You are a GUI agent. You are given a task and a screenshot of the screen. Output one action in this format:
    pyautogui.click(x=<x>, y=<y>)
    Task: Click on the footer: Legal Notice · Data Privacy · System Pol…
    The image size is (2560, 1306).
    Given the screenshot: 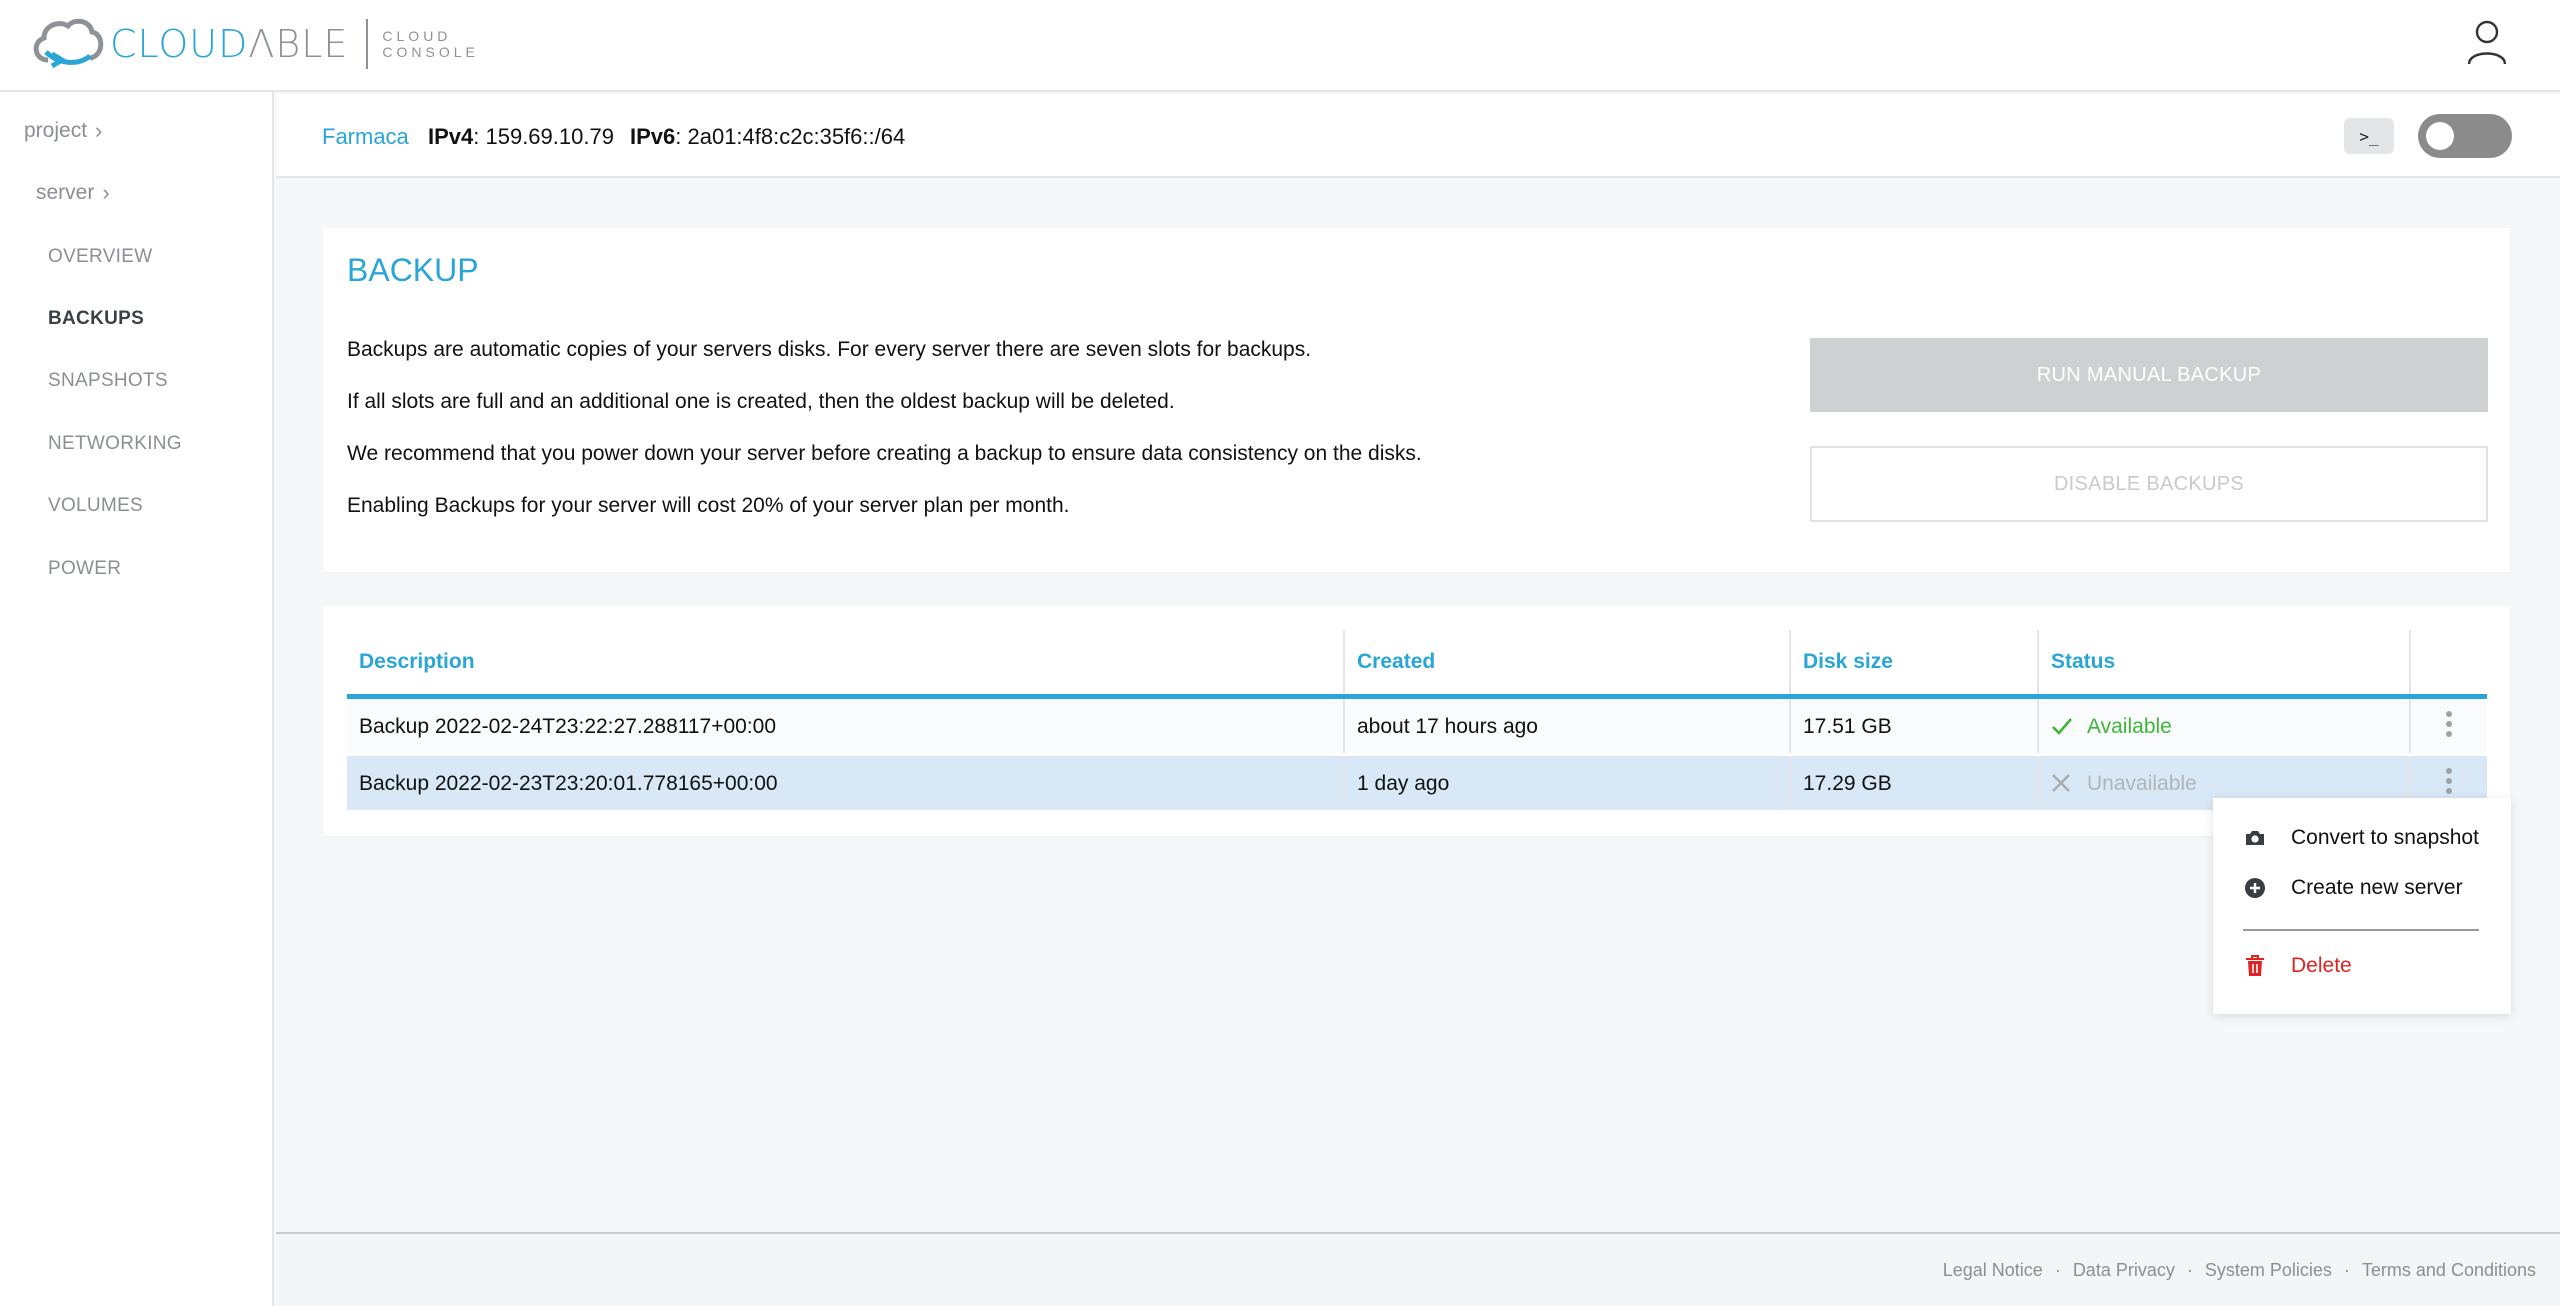 What is the action you would take?
    pyautogui.click(x=1418, y=1269)
    